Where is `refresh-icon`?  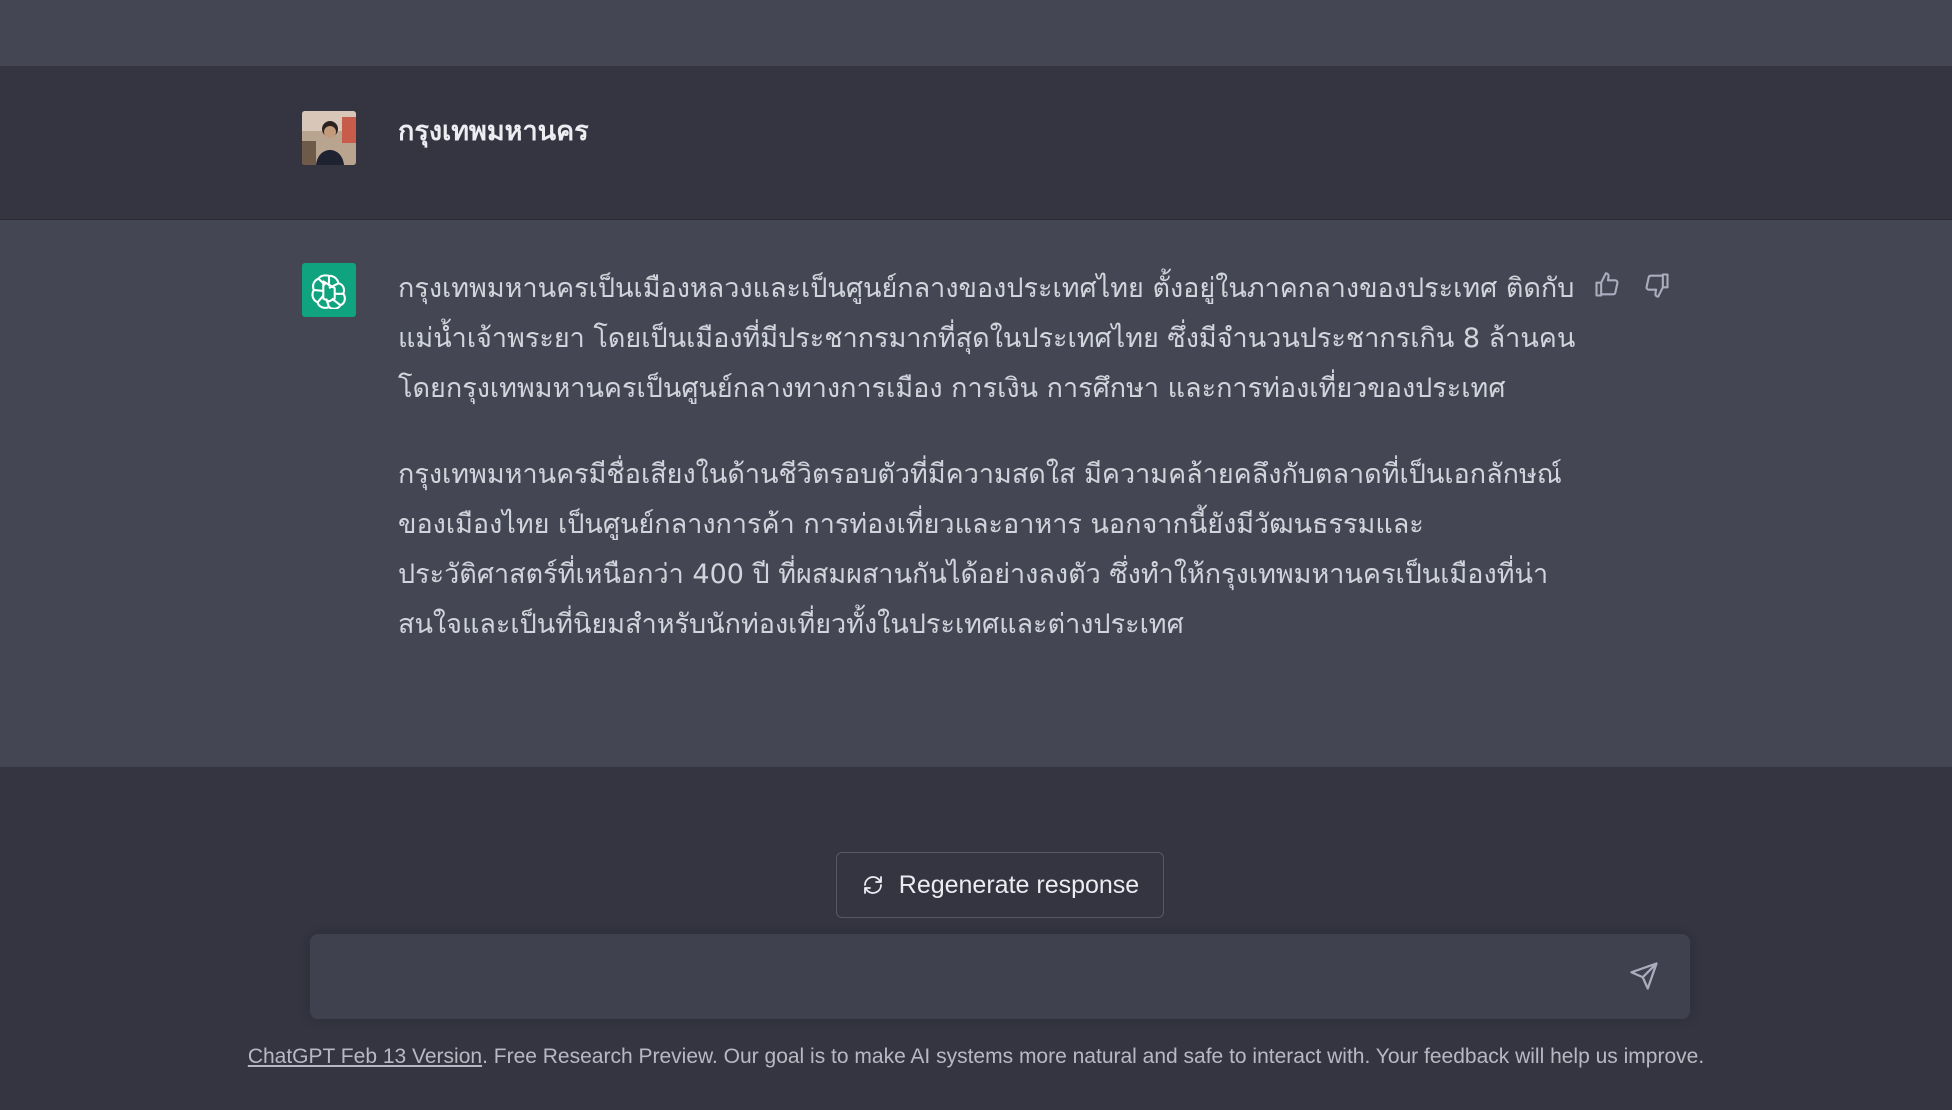 refresh-icon is located at coordinates (872, 885).